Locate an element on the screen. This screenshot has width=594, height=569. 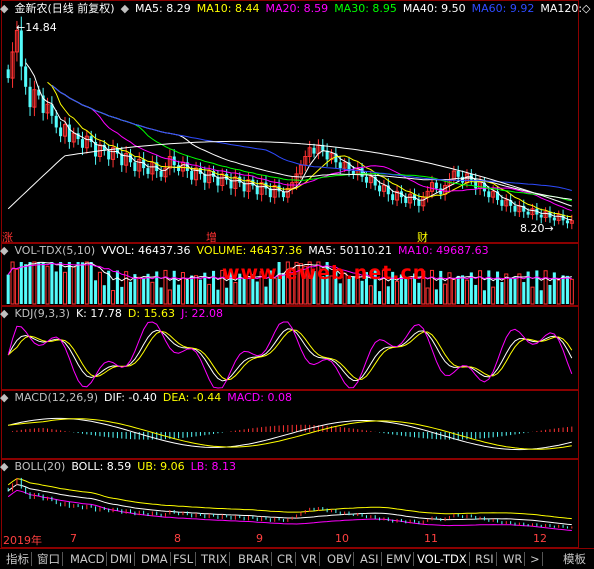
tab-fsl: FSL is located at coordinates (184, 559).